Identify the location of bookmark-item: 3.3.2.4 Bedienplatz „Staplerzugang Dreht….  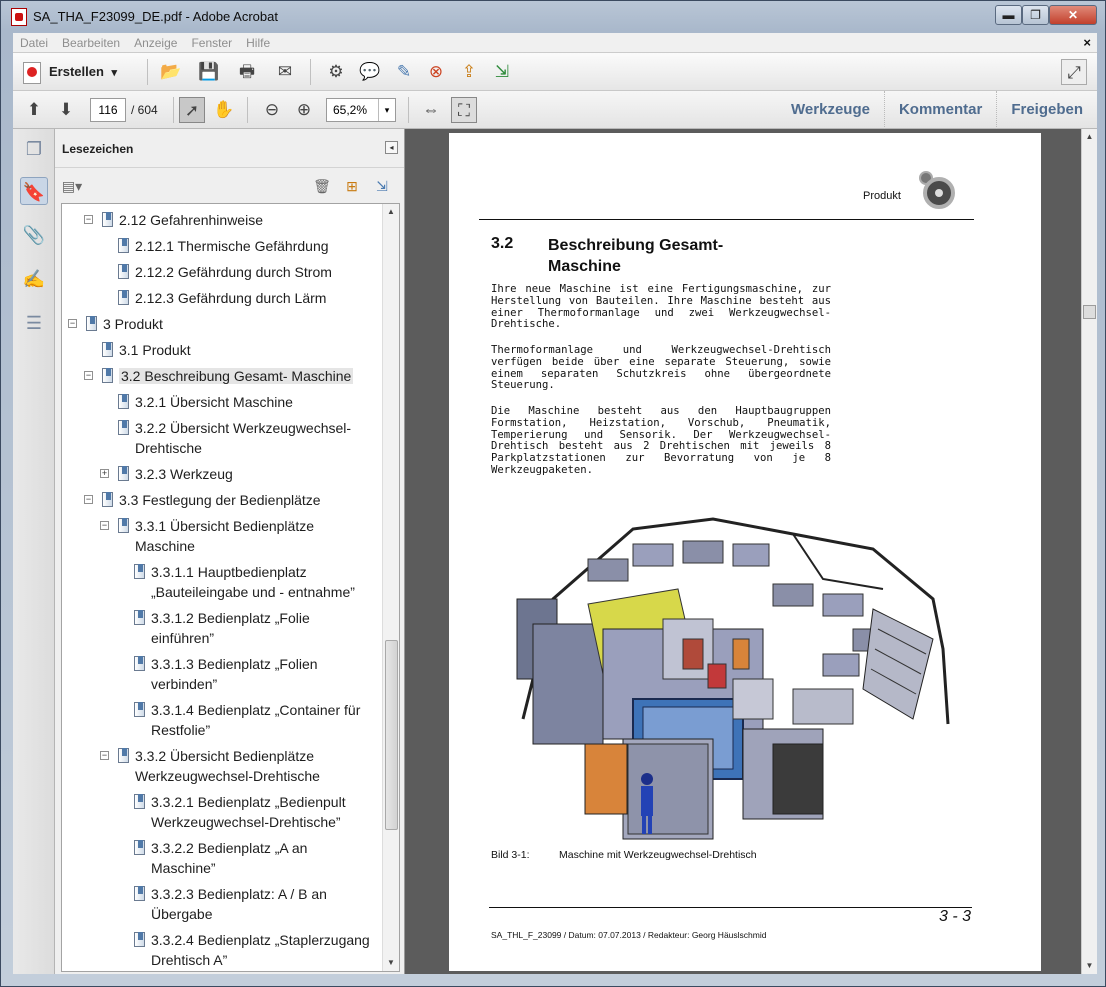
(252, 950).